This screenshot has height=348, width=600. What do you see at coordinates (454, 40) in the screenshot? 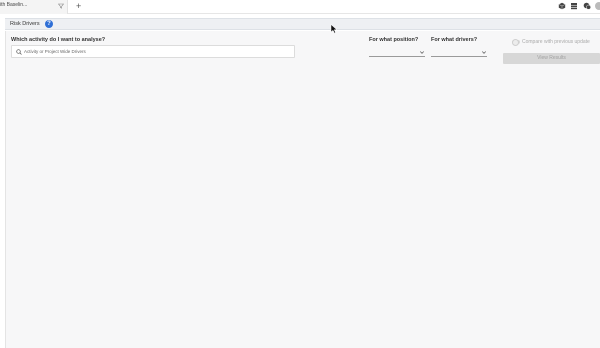
I see `drivers-label: For what drivers?` at bounding box center [454, 40].